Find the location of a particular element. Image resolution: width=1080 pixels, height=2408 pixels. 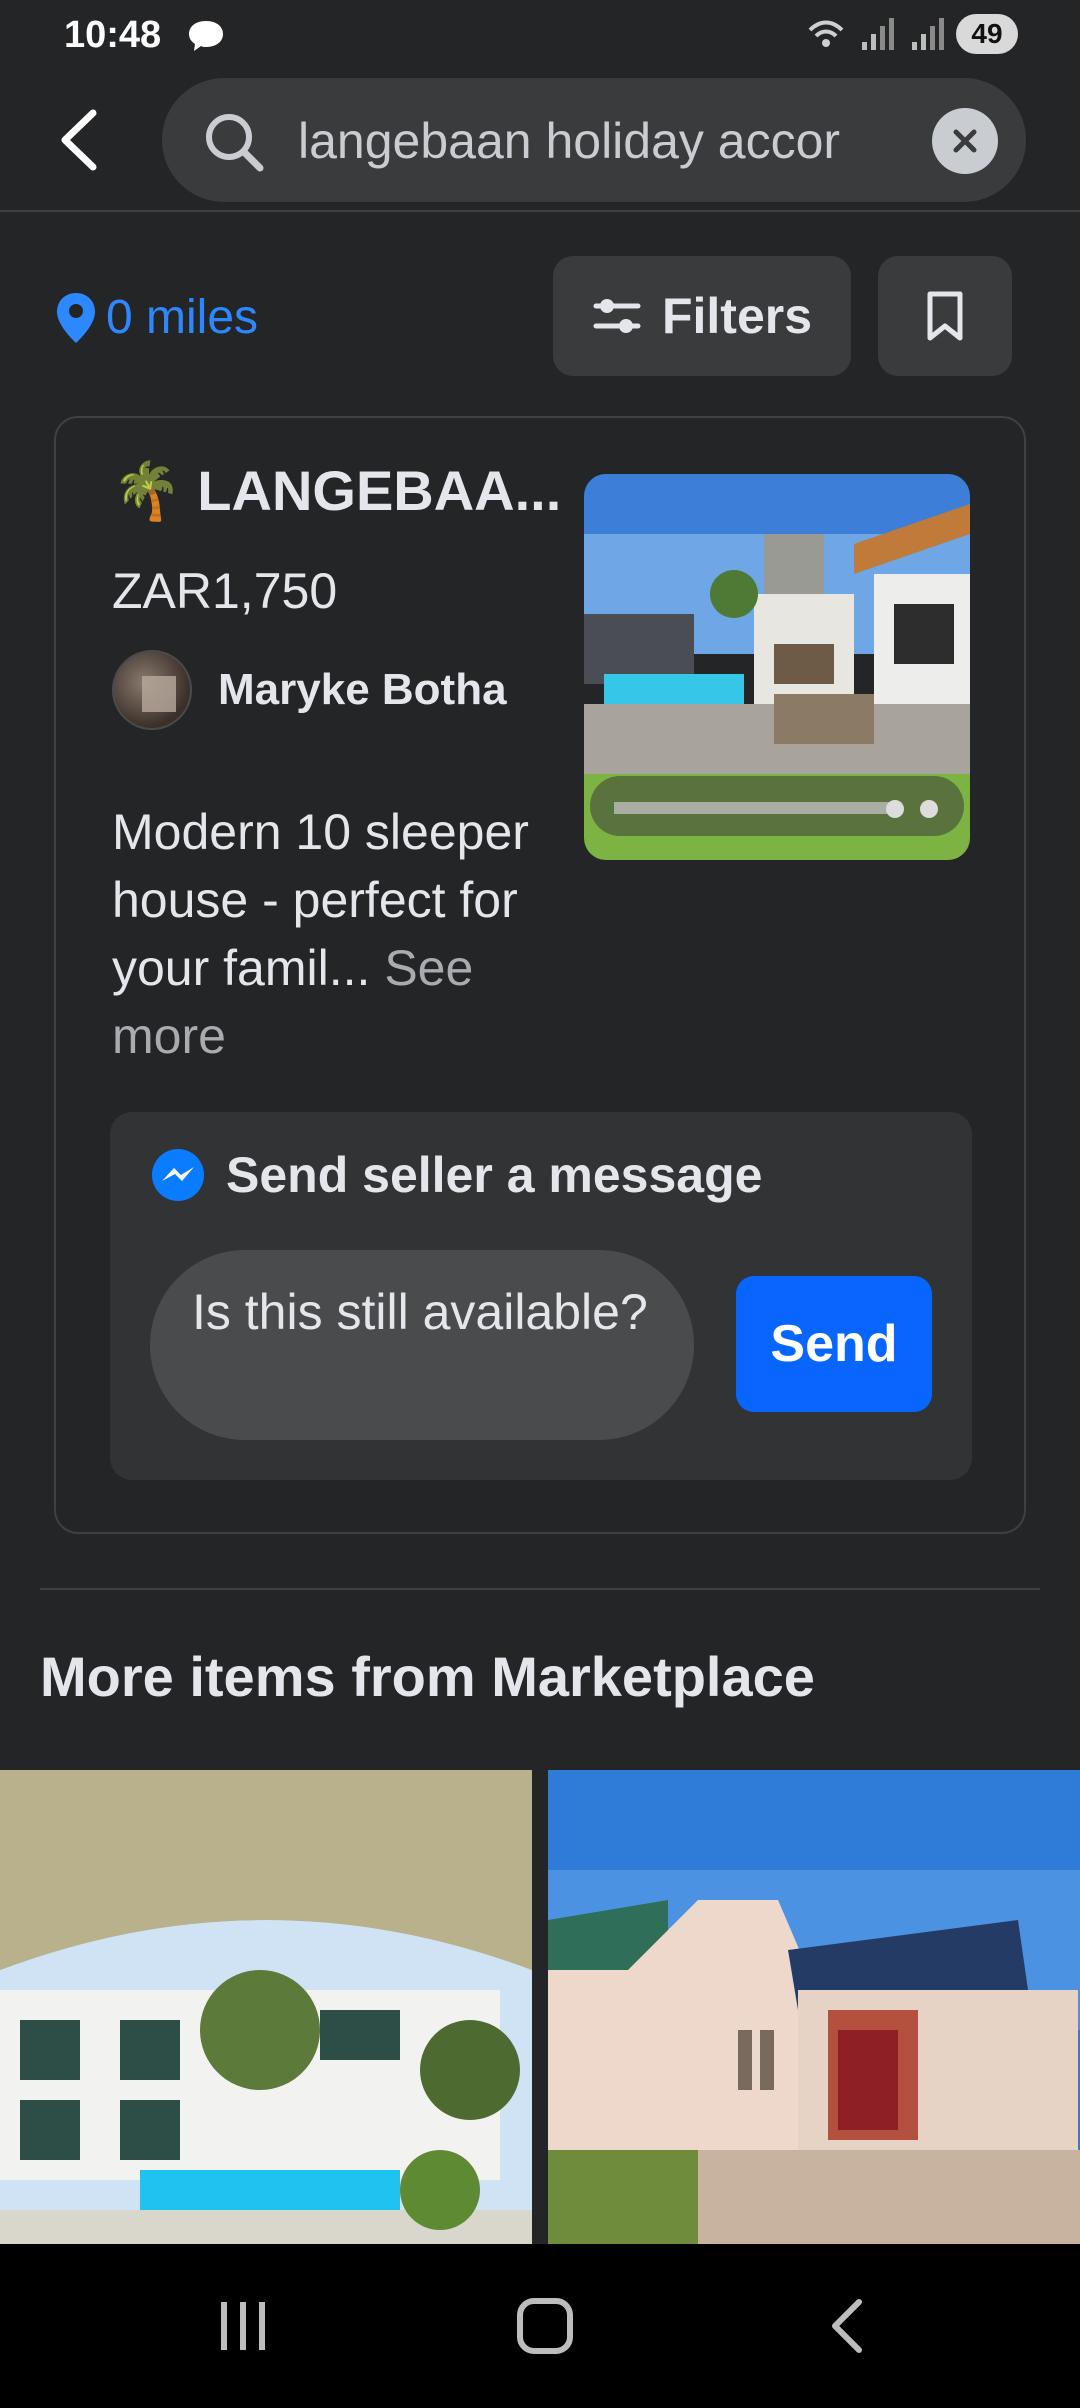

location-radius-label: 0 miles is located at coordinates (182, 317).